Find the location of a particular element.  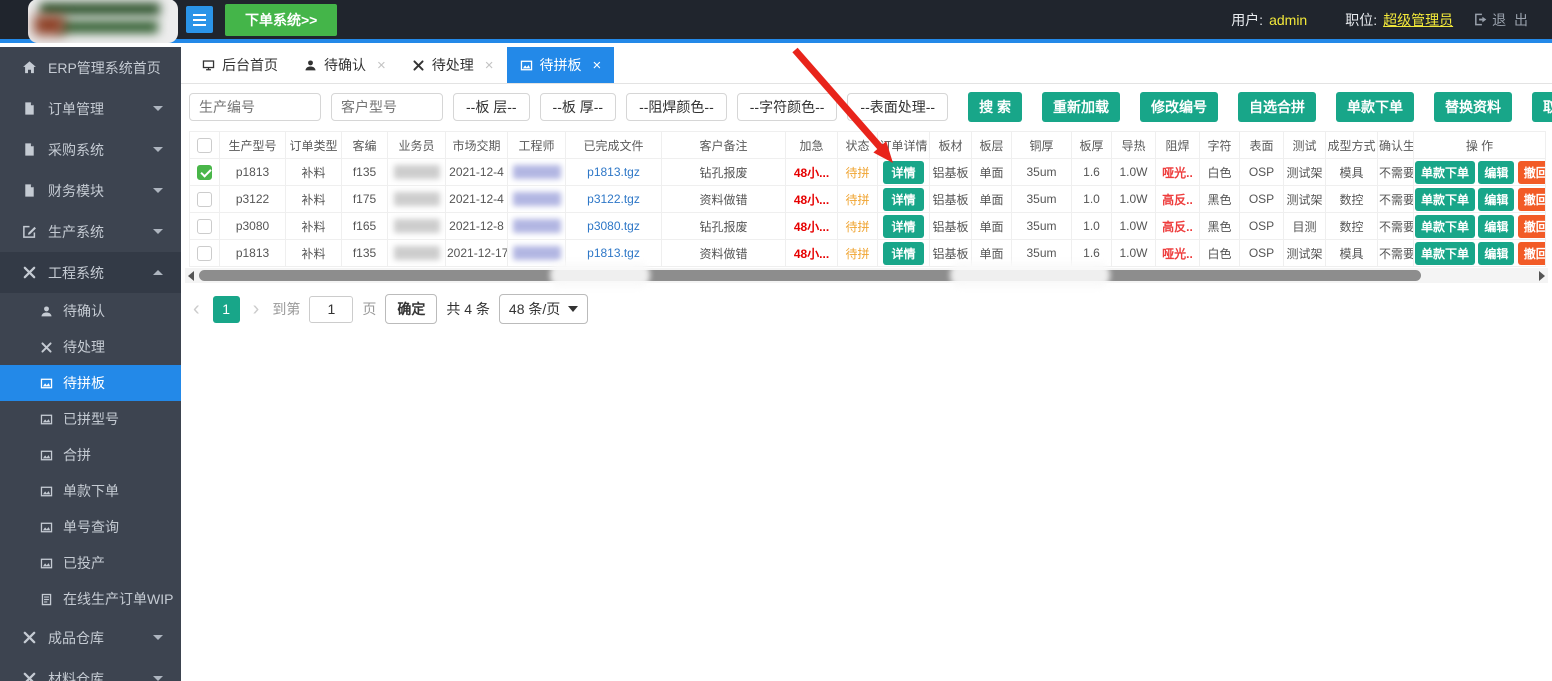

tab-backend-home: 后台首页 is located at coordinates (240, 65).